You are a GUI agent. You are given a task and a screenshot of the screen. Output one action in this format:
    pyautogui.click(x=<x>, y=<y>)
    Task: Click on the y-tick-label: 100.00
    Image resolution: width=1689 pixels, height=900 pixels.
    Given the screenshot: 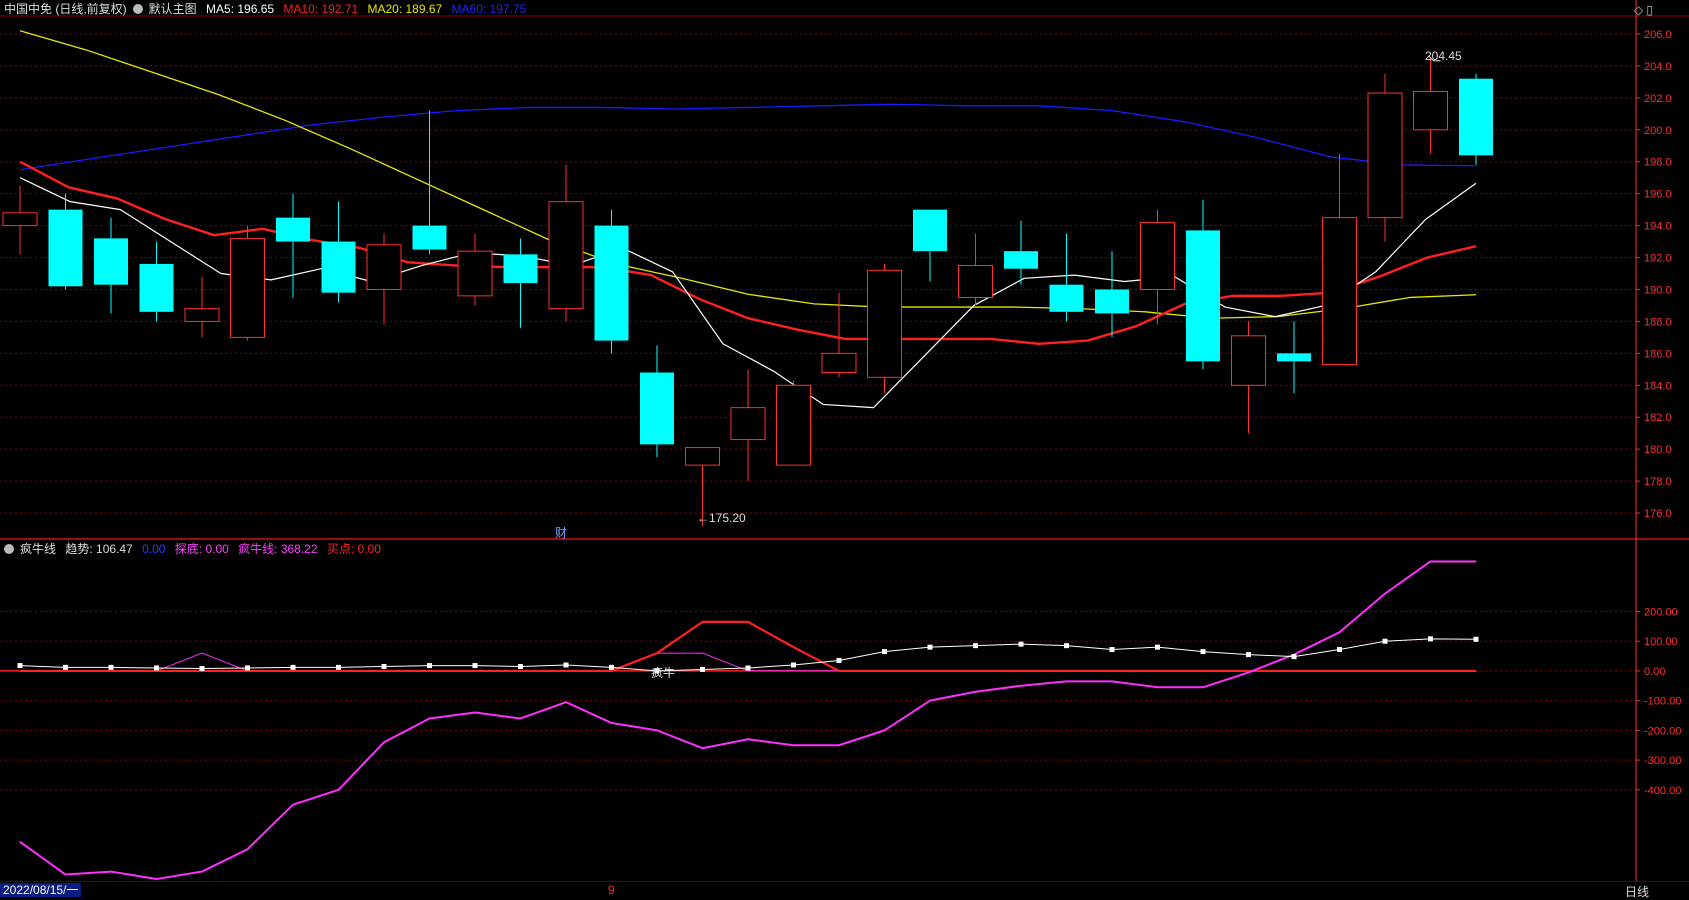 What is the action you would take?
    pyautogui.click(x=1661, y=642)
    